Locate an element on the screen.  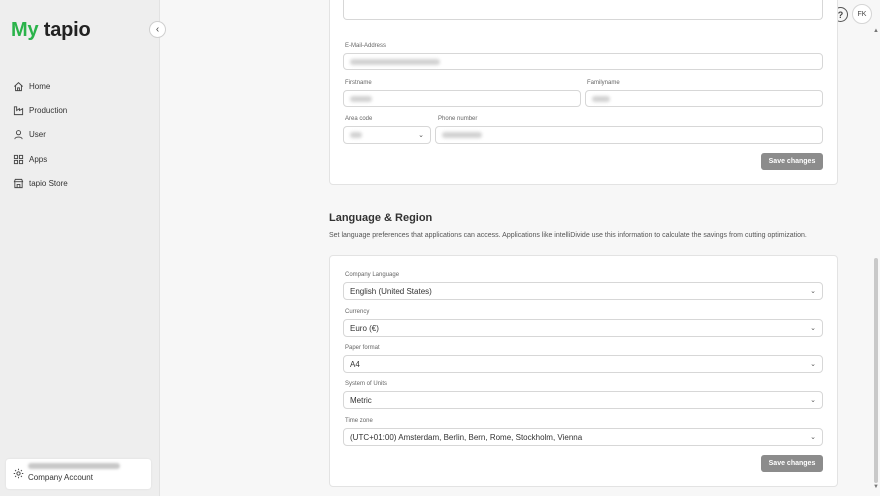
scrollbar: ▲ ▼ is located at coordinates (876, 262).